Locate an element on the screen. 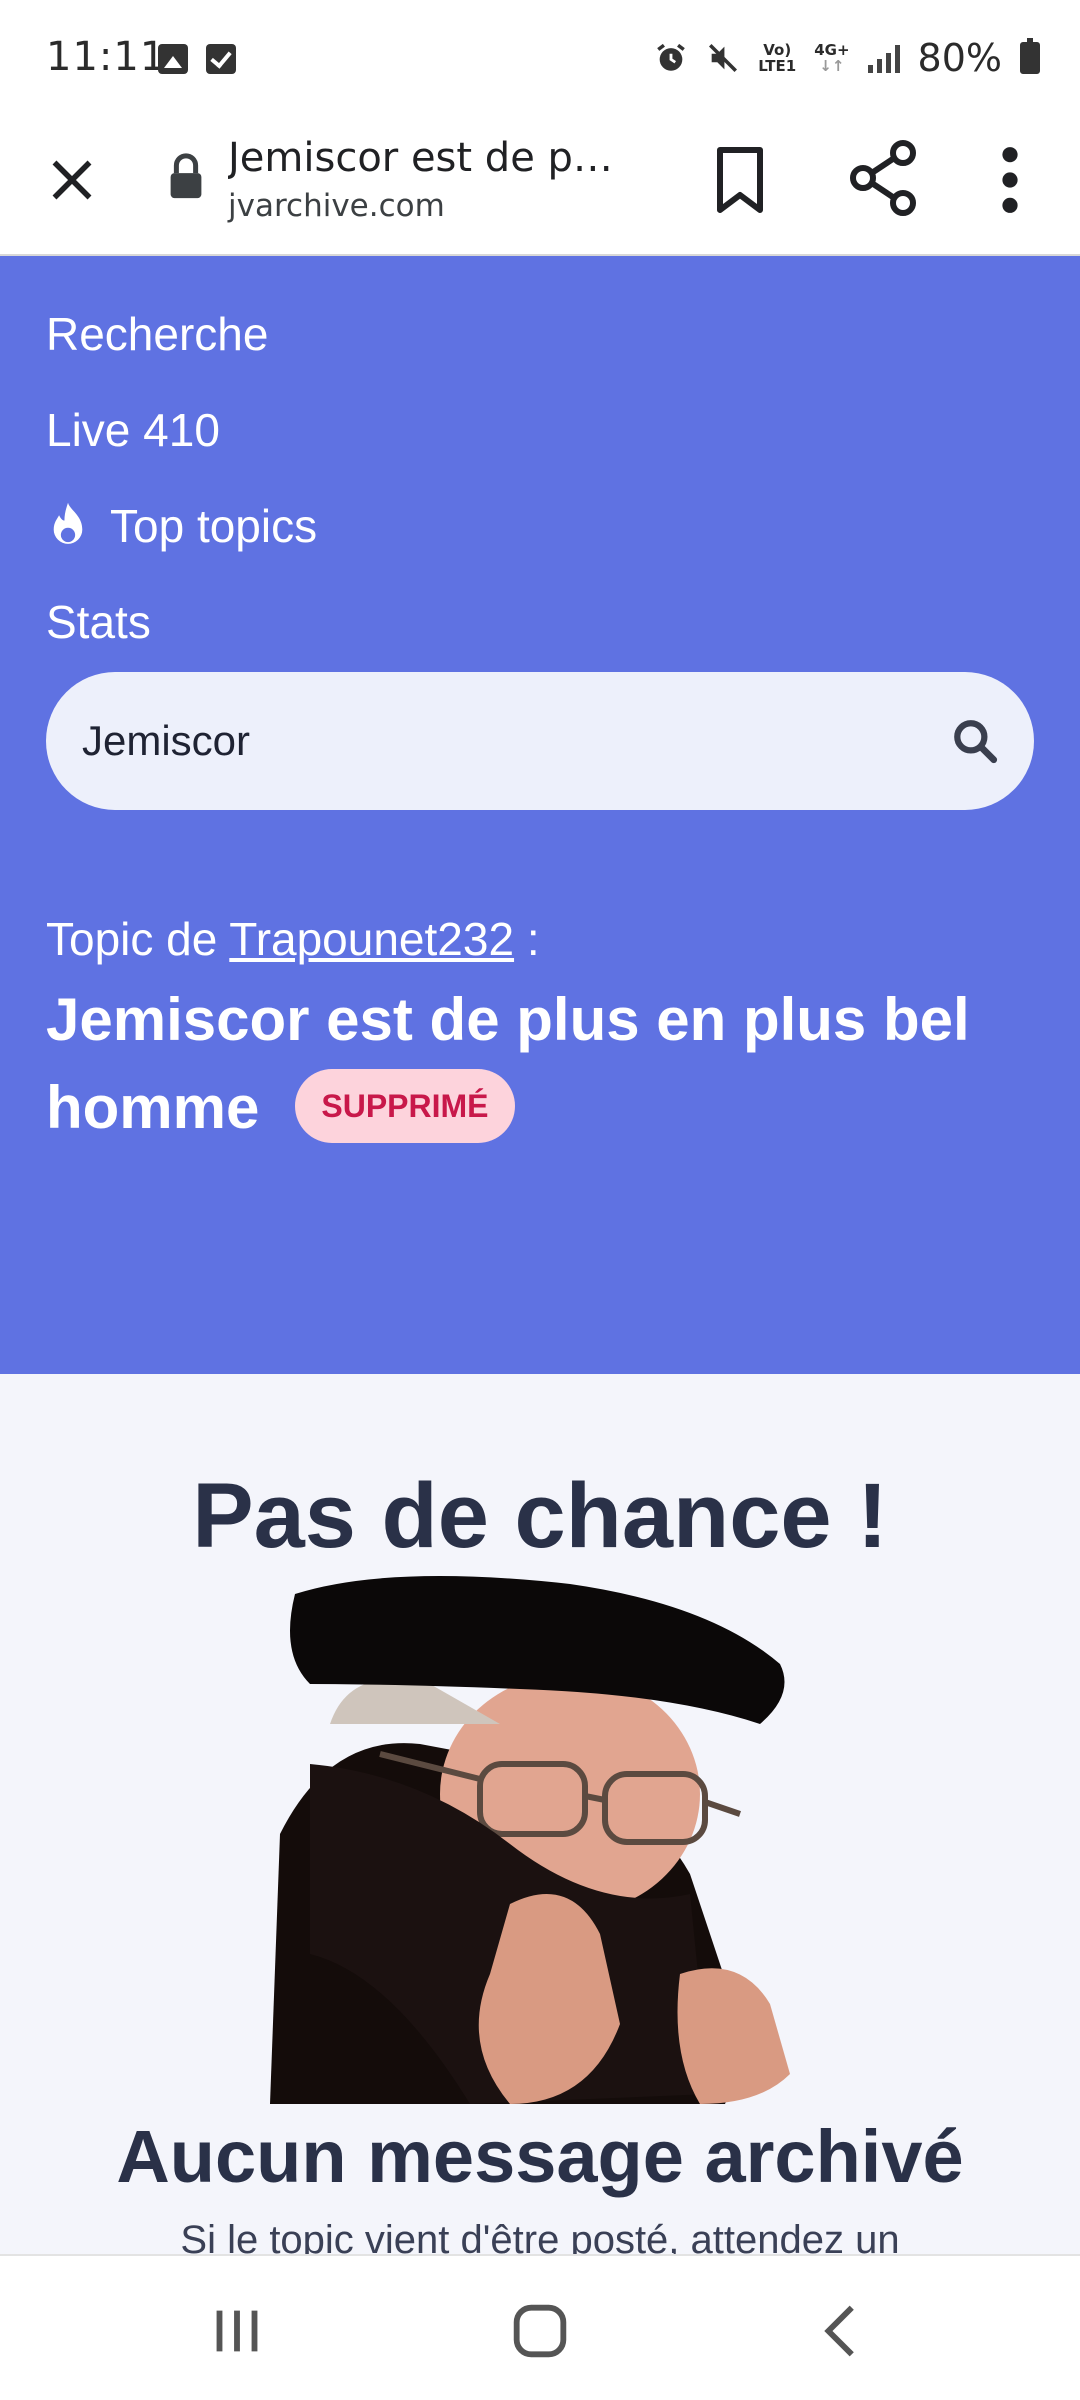 This screenshot has height=2400, width=1080. lock-icon is located at coordinates (186, 177).